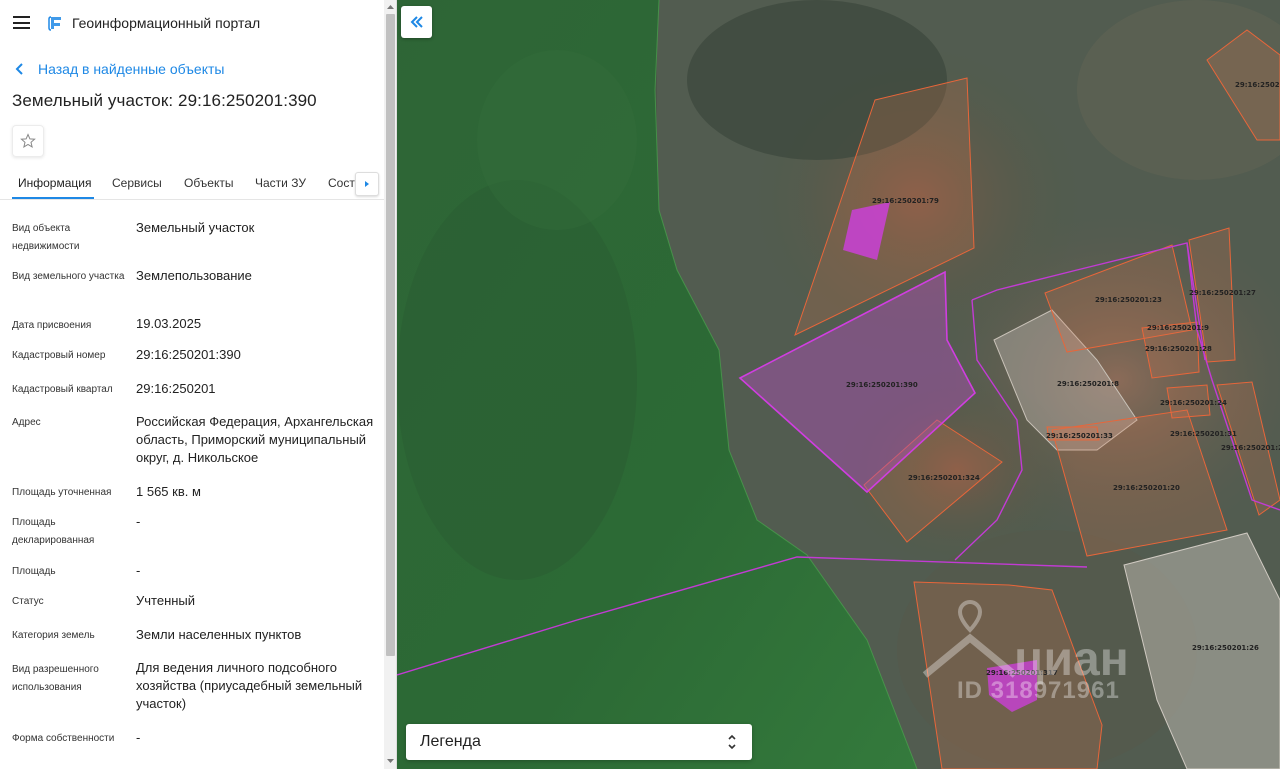 Image resolution: width=1280 pixels, height=769 pixels. Describe the element at coordinates (1203, 434) in the screenshot. I see `parcel-label: 29:16:250201:31` at that location.